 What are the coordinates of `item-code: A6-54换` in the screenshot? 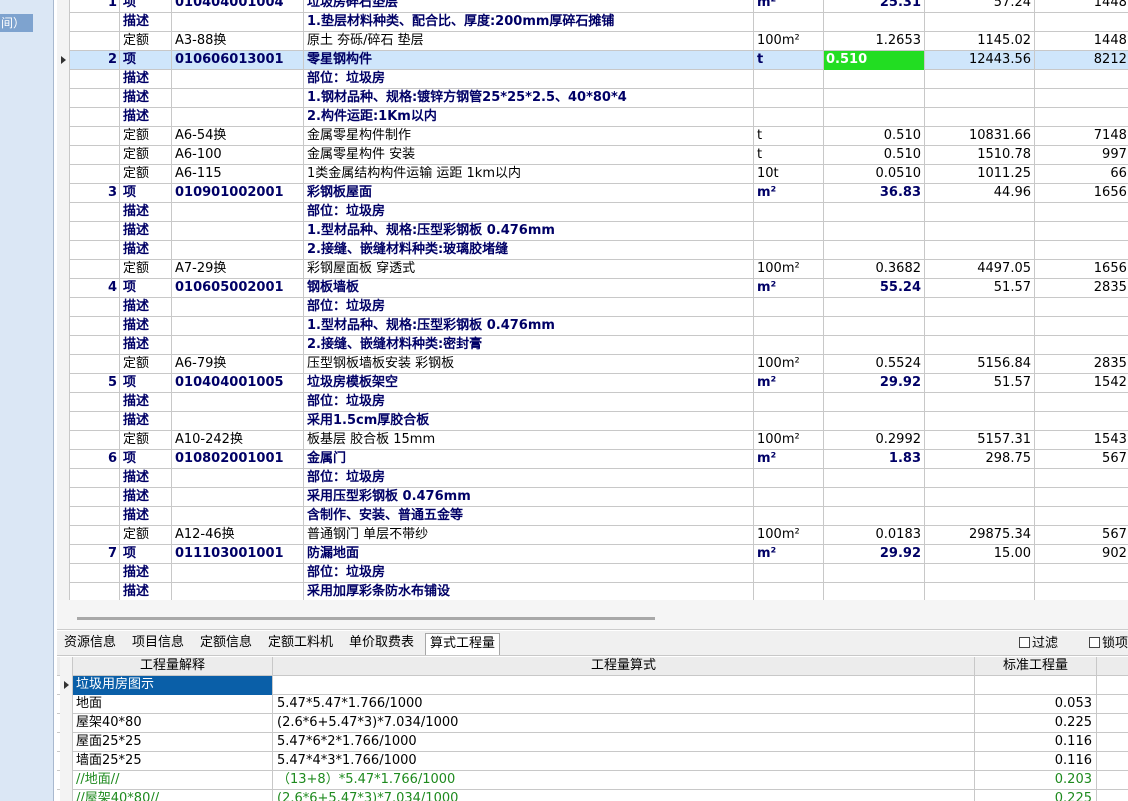 It's located at (238, 136).